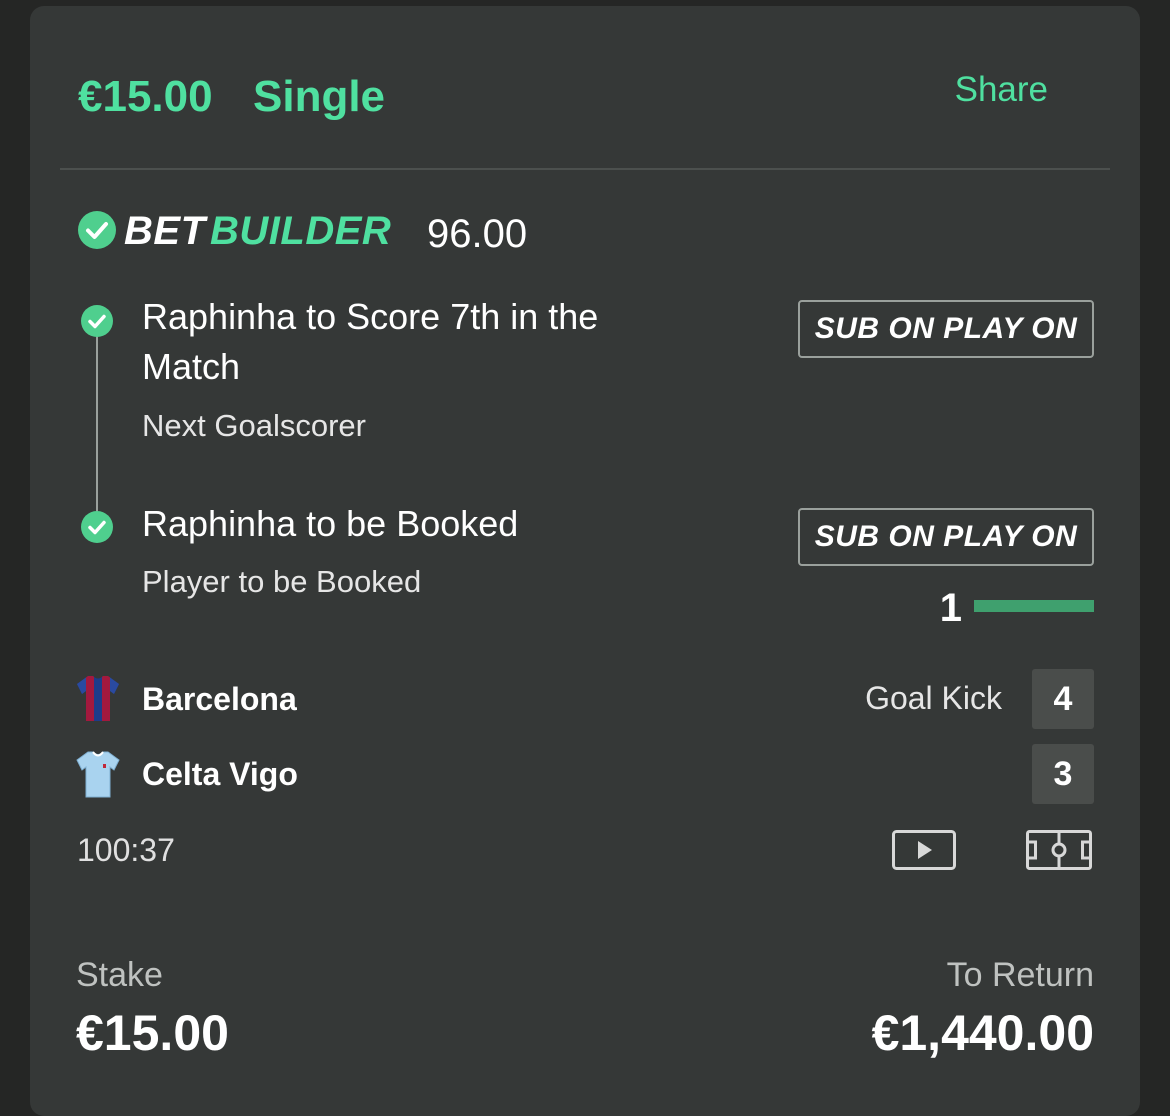 Image resolution: width=1170 pixels, height=1116 pixels. What do you see at coordinates (220, 774) in the screenshot?
I see `away-team-name: Celta Vigo` at bounding box center [220, 774].